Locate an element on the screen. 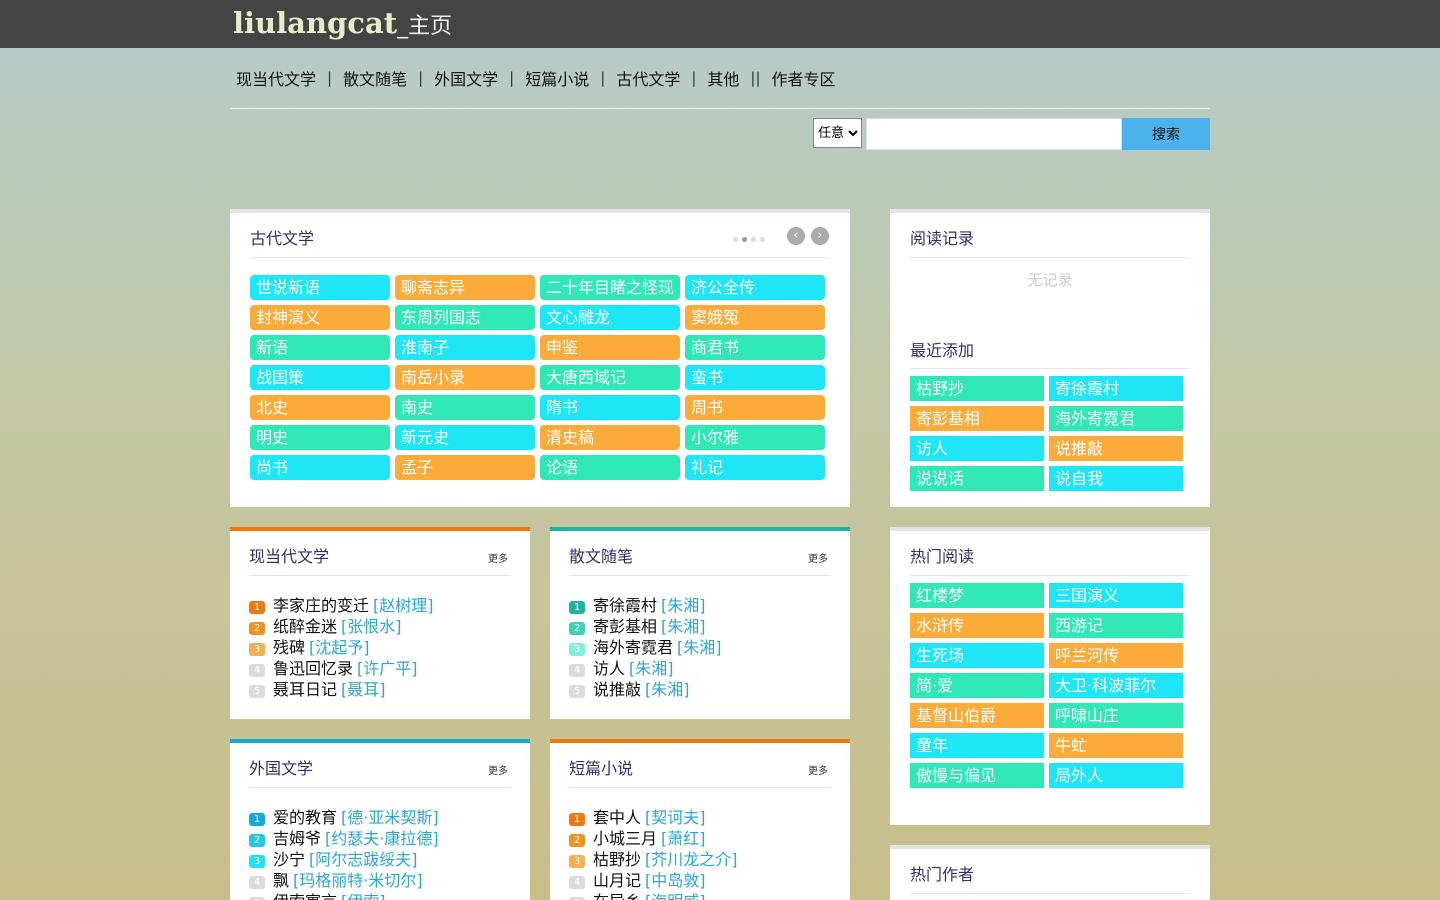 The width and height of the screenshot is (1440, 900). book-tag: 新元史 is located at coordinates (465, 437).